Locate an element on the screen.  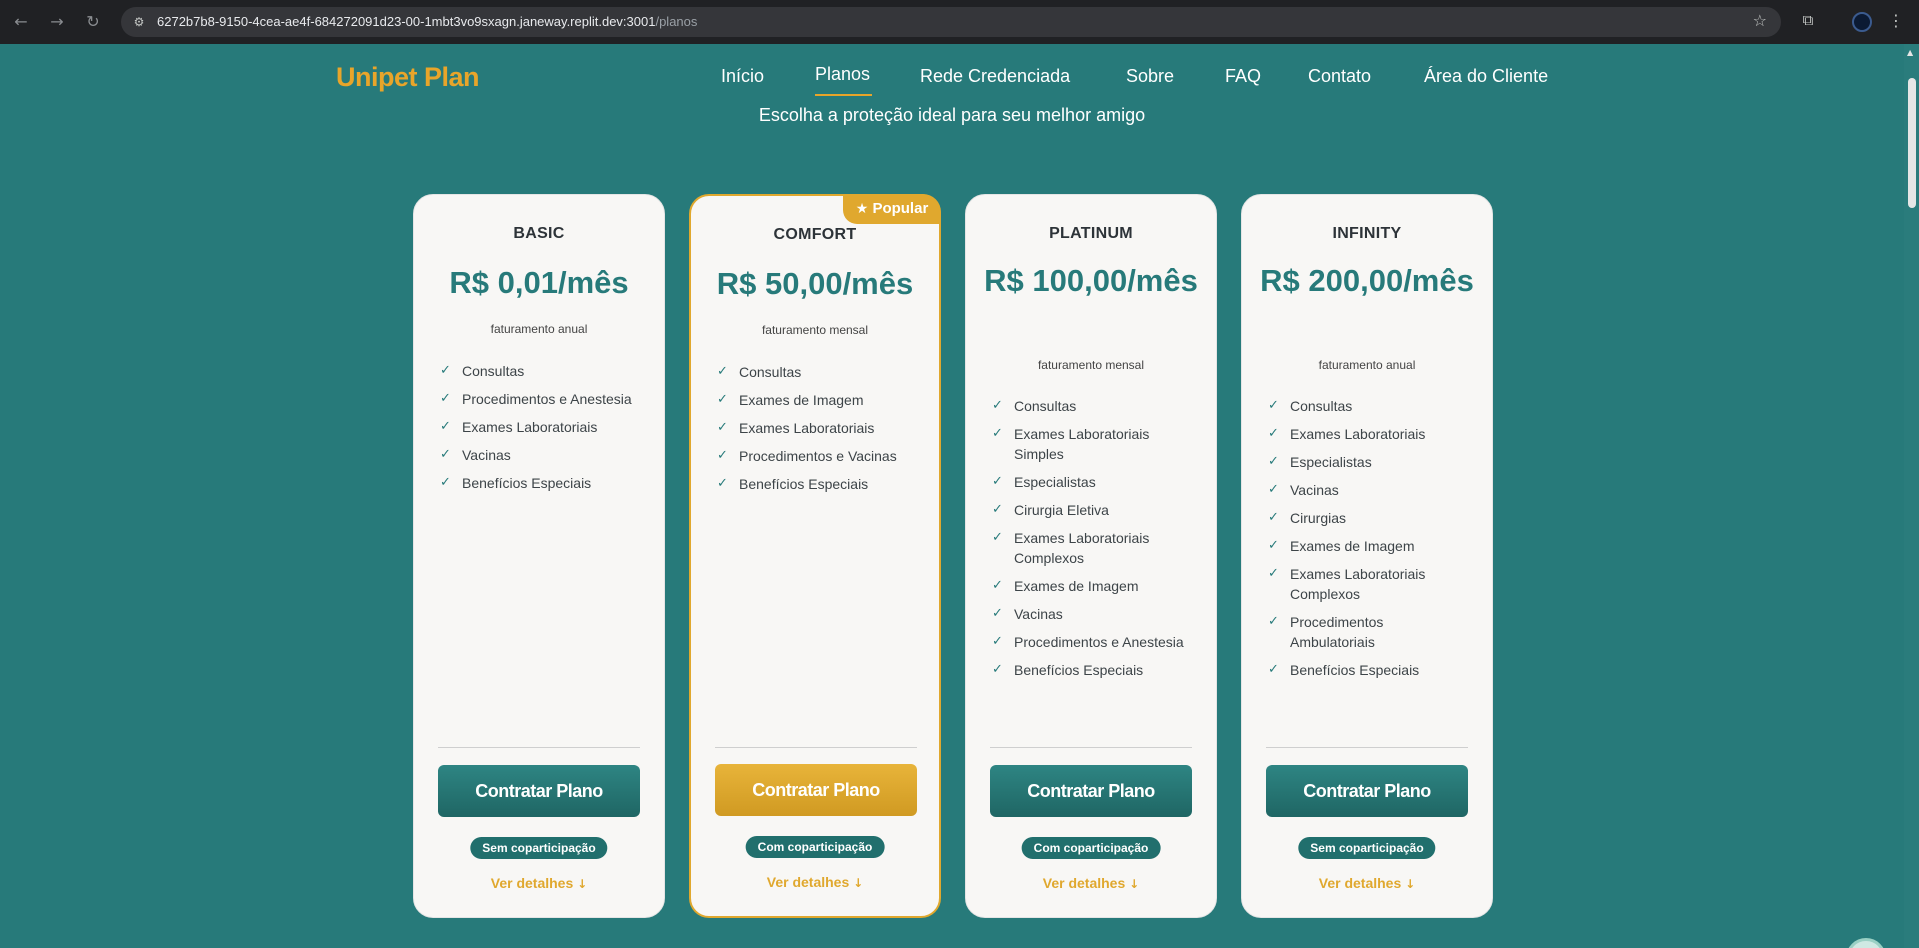
plan-billing: faturamento anual is located at coordinates (1367, 365).